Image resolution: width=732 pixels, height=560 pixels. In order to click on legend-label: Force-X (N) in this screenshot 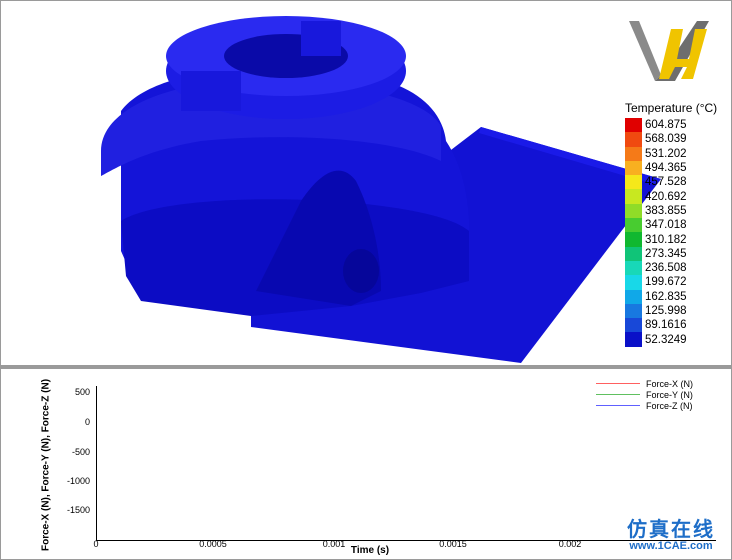, I will do `click(669, 383)`.